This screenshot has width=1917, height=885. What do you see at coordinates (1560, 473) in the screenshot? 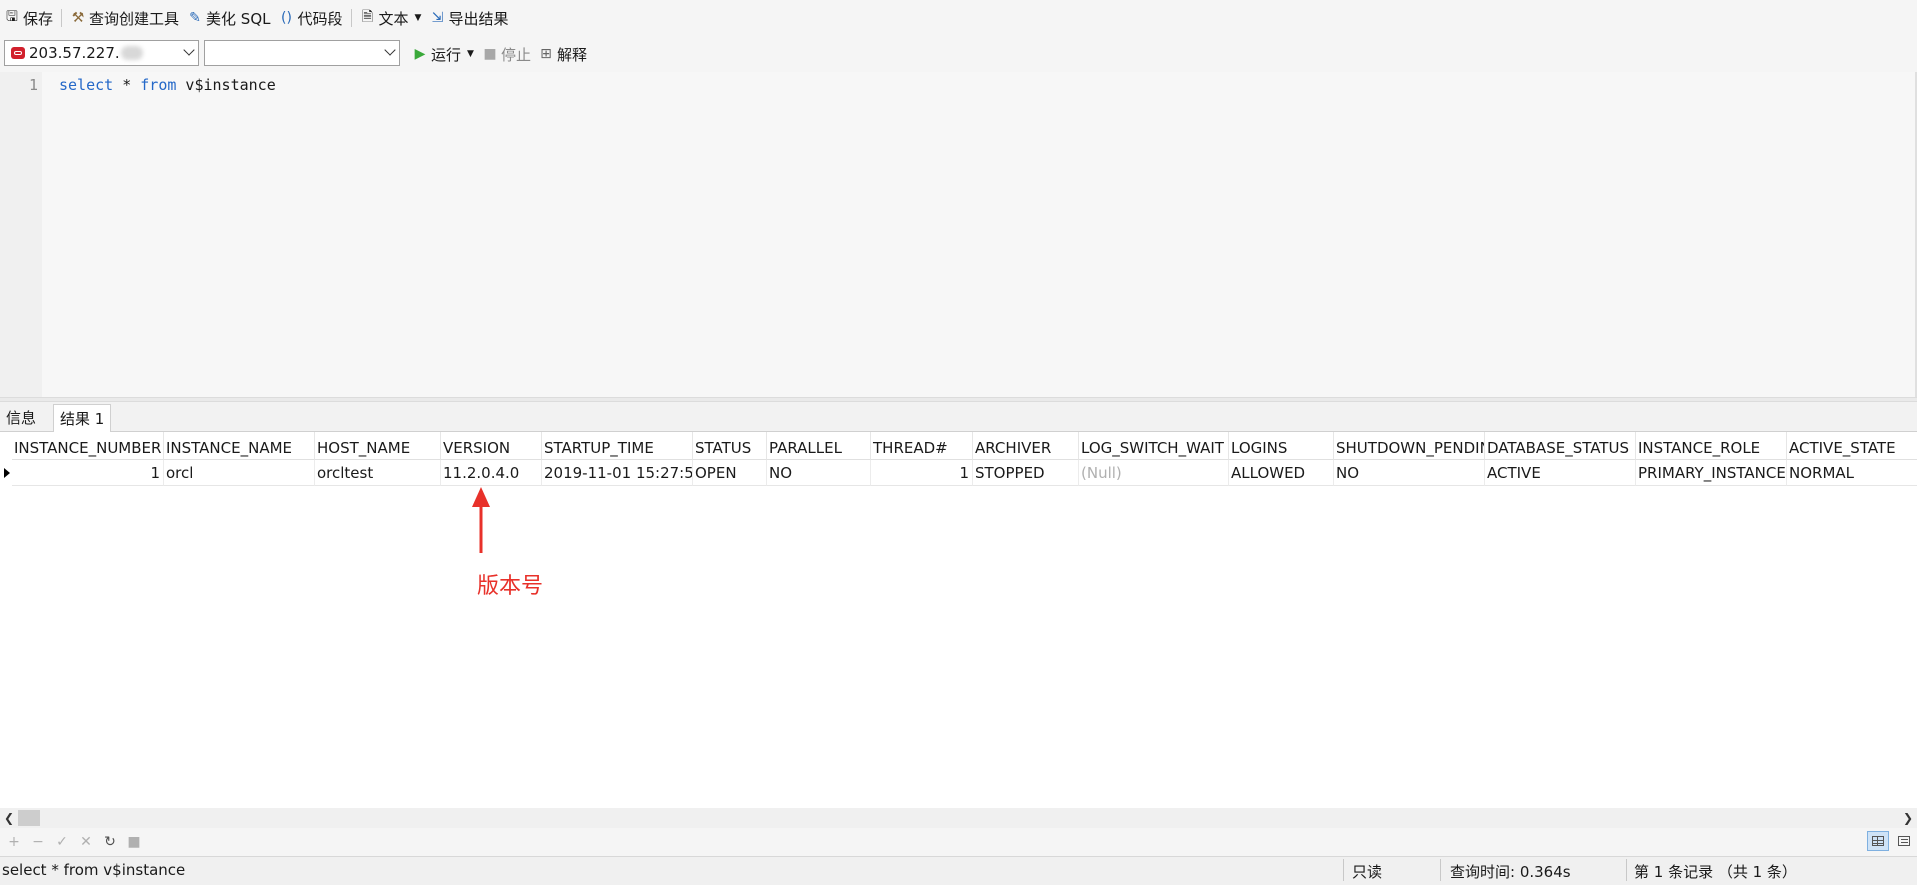
I see `table-cell: ACTIVE` at bounding box center [1560, 473].